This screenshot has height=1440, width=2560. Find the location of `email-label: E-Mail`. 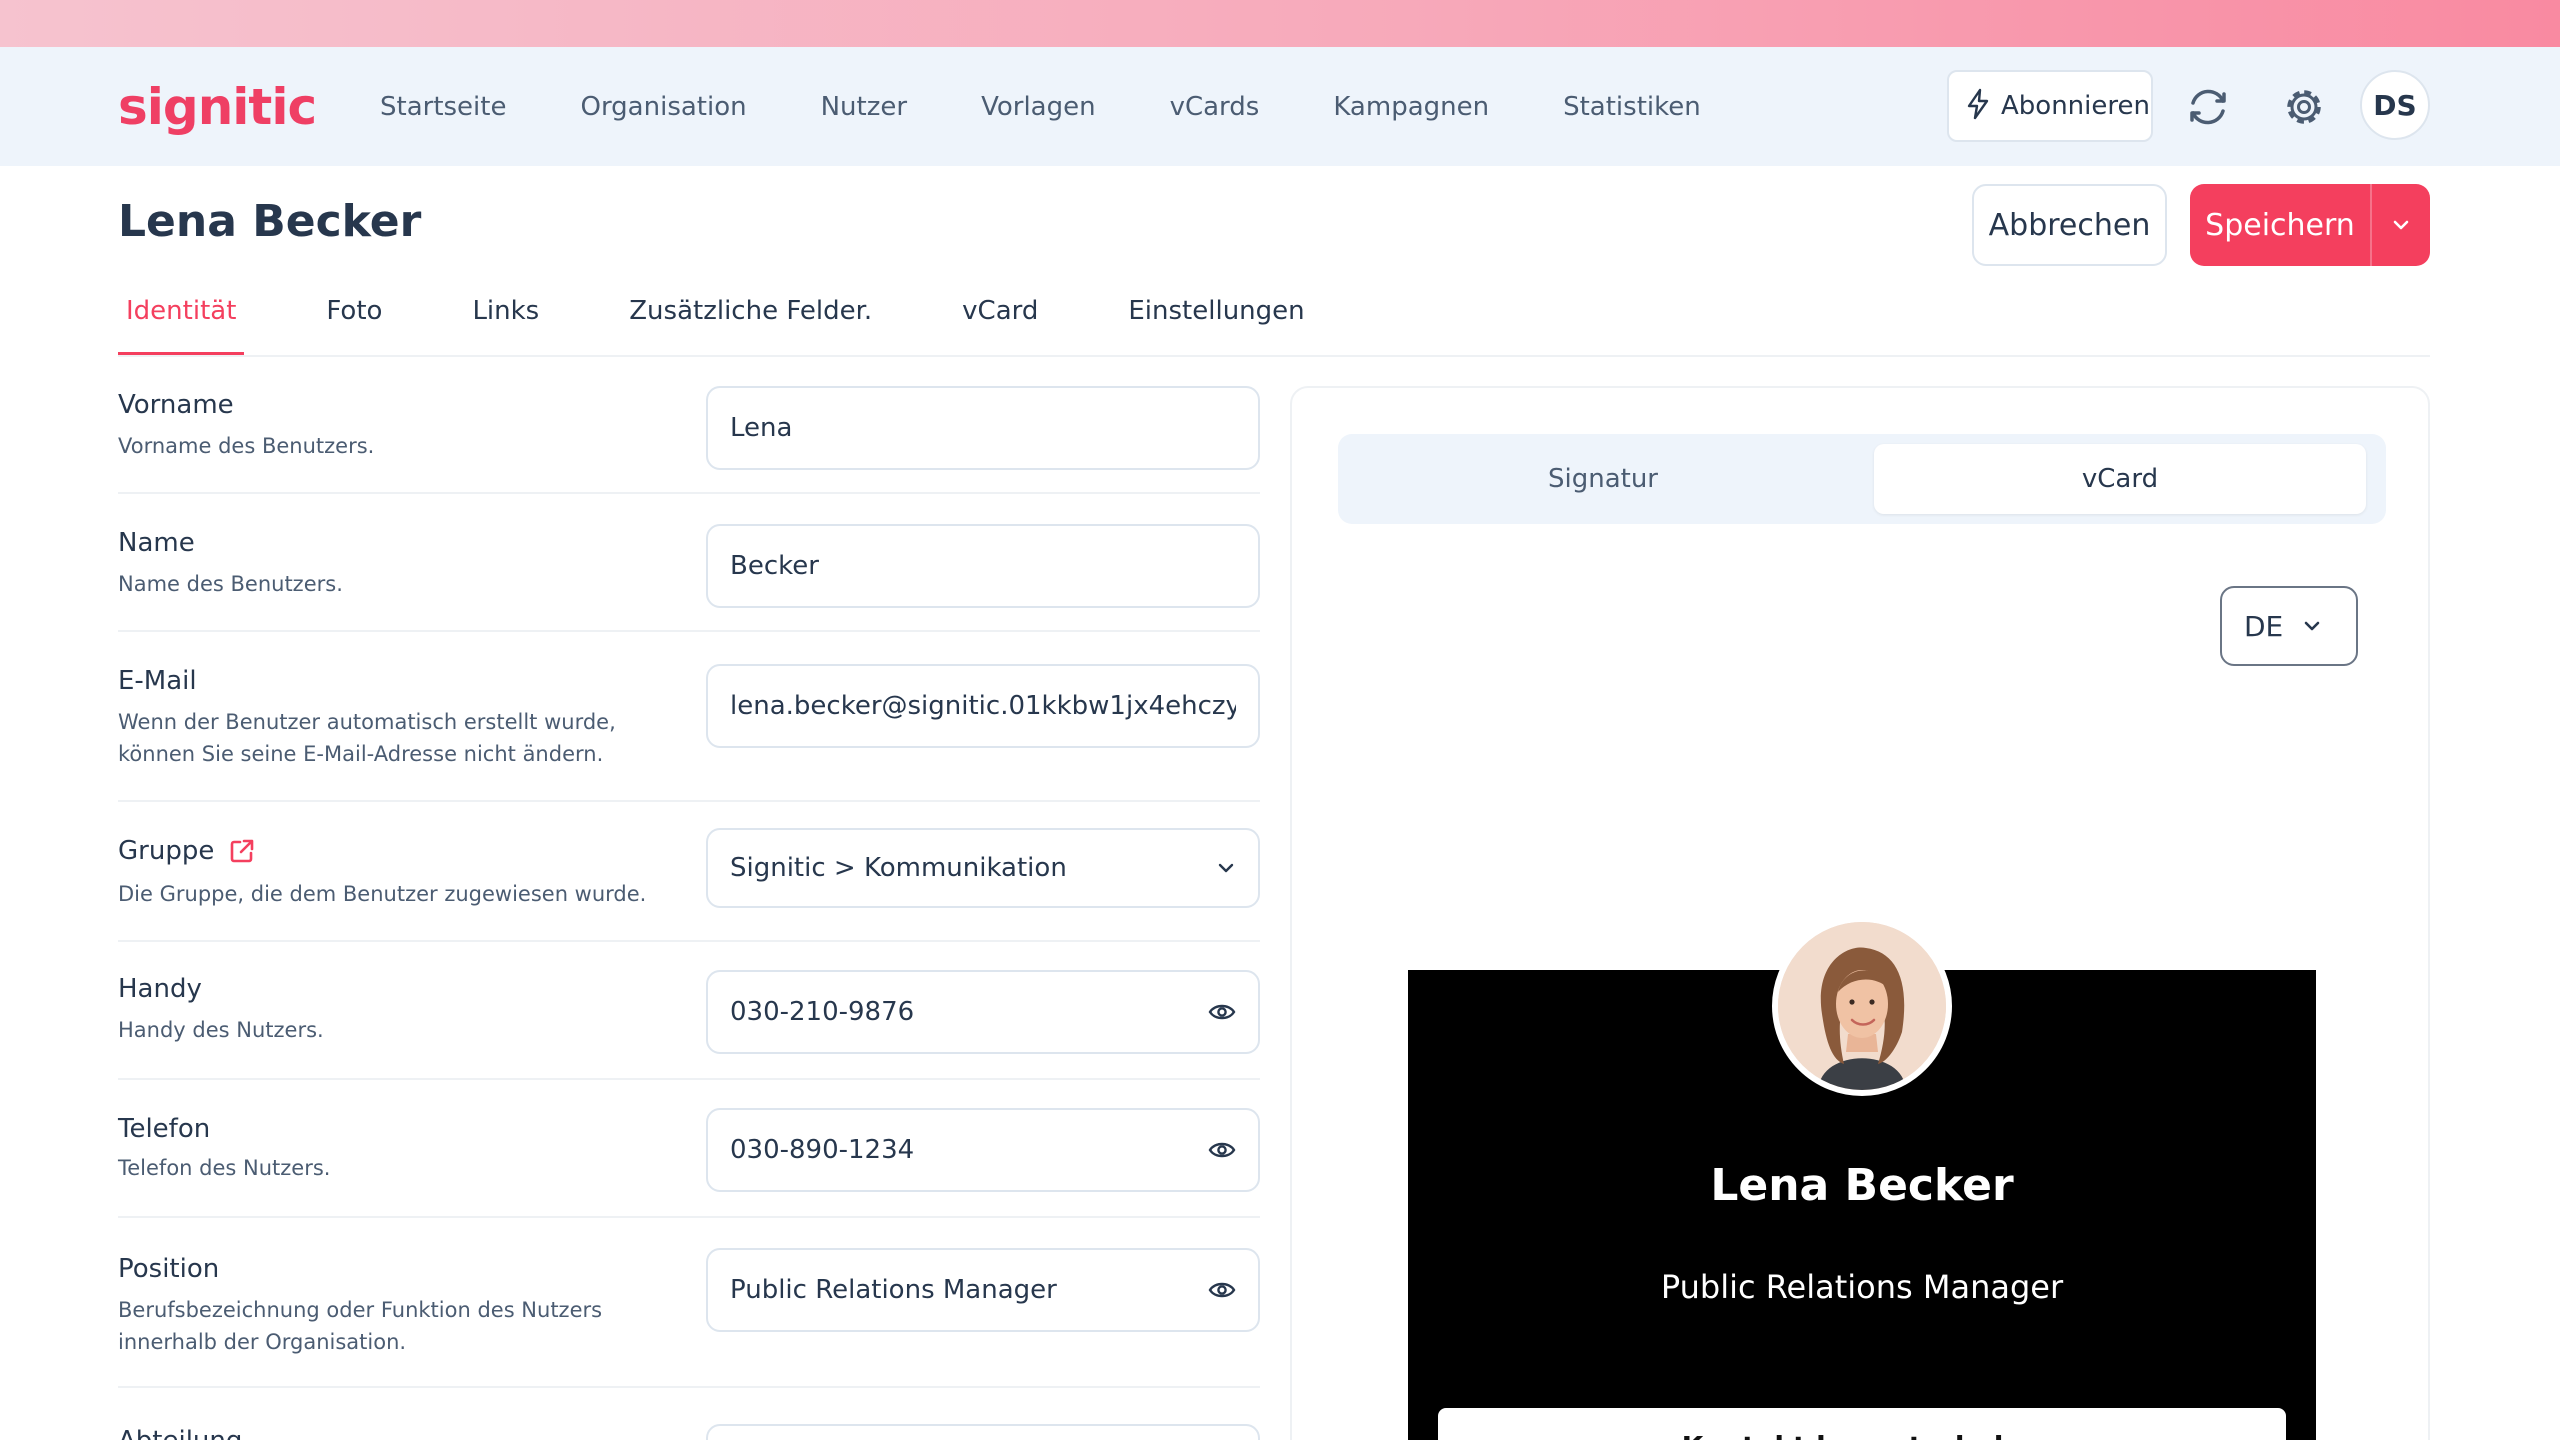

email-label: E-Mail is located at coordinates (157, 681).